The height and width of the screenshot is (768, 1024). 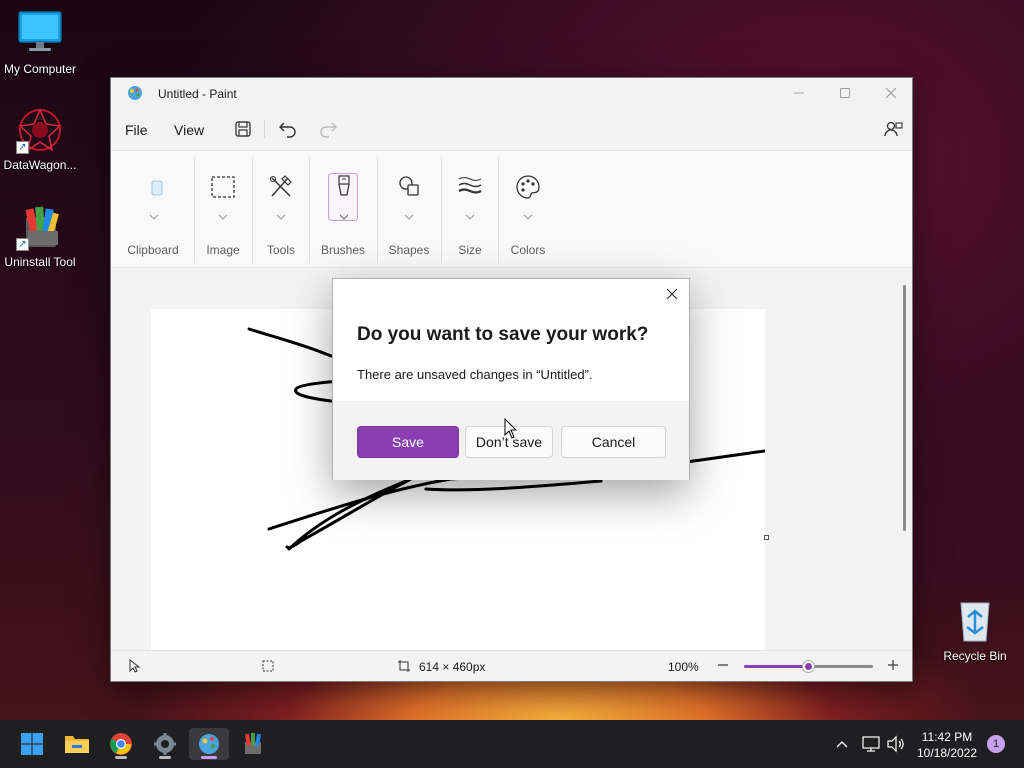 I want to click on group-clipboard: Clipboard, so click(x=153, y=210).